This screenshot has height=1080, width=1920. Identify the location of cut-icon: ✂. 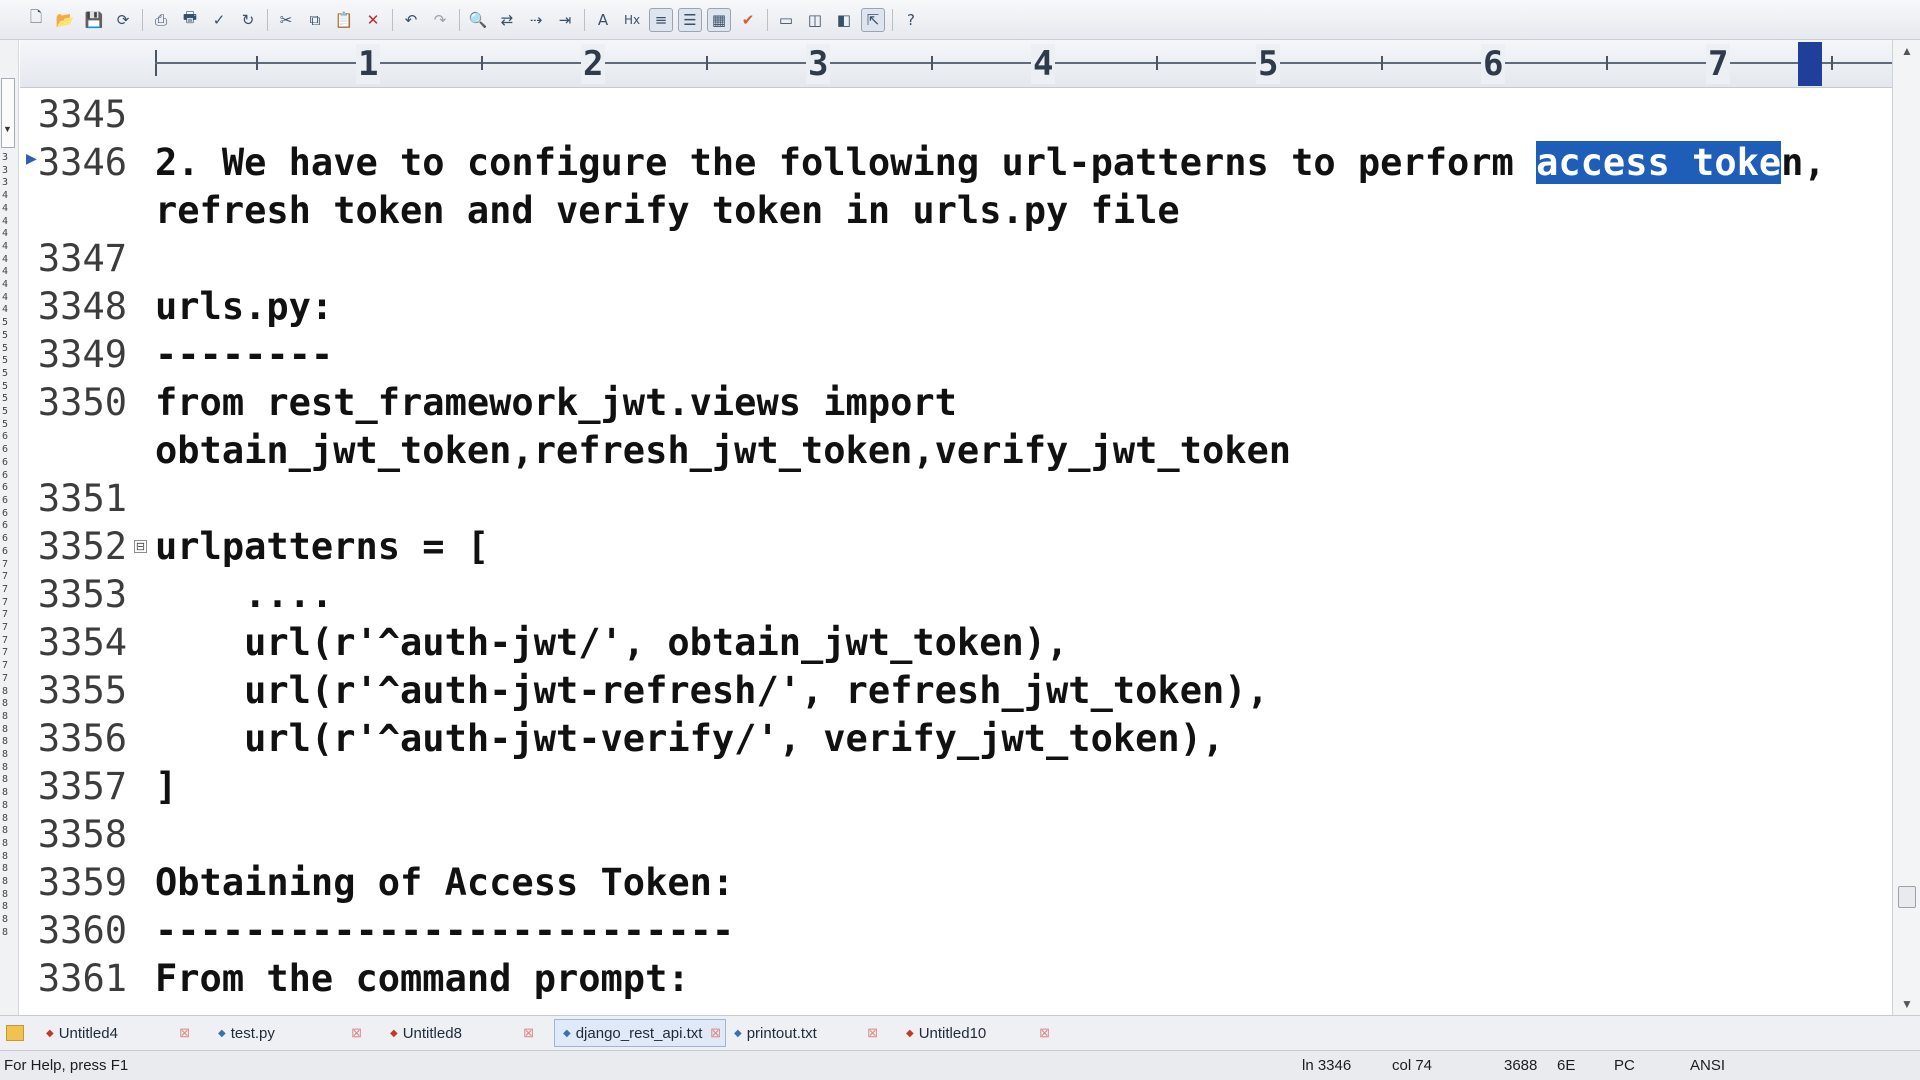
(286, 20).